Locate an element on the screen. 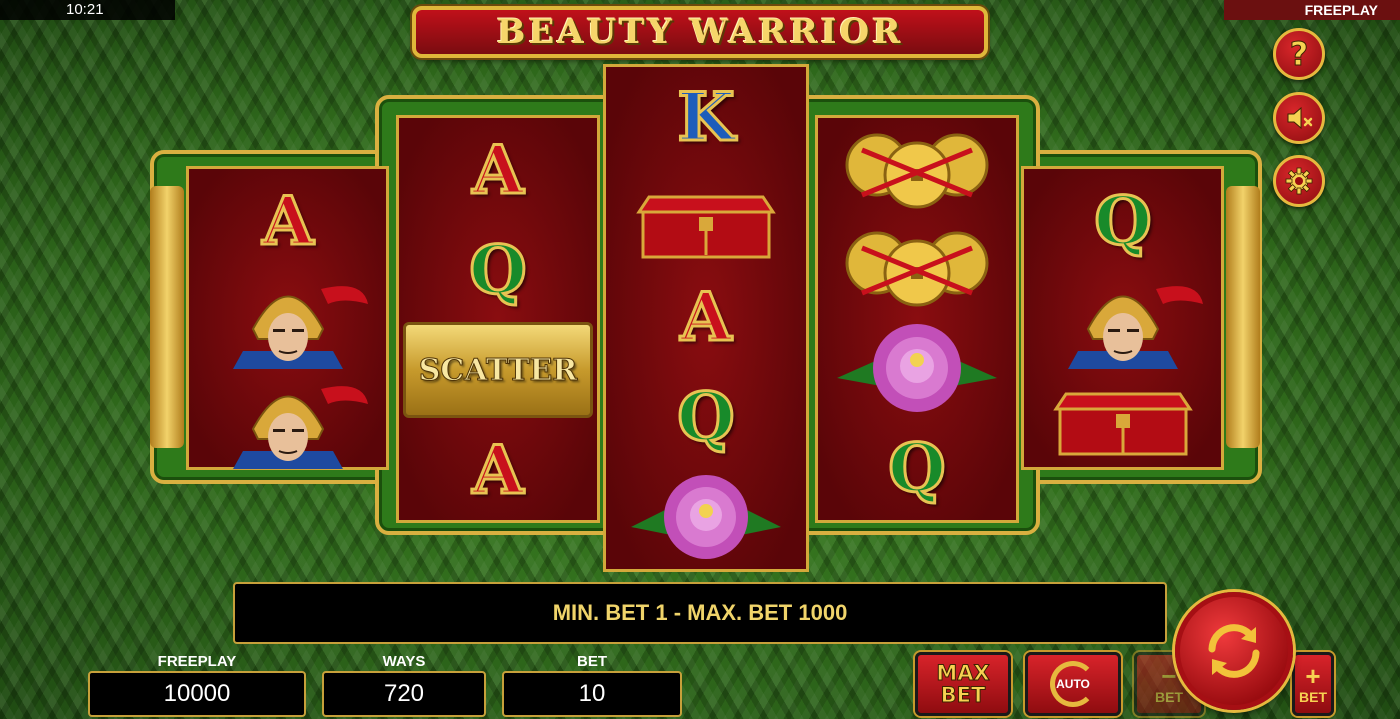 Image resolution: width=1400 pixels, height=719 pixels. speaker-muted-icon is located at coordinates (1300, 118).